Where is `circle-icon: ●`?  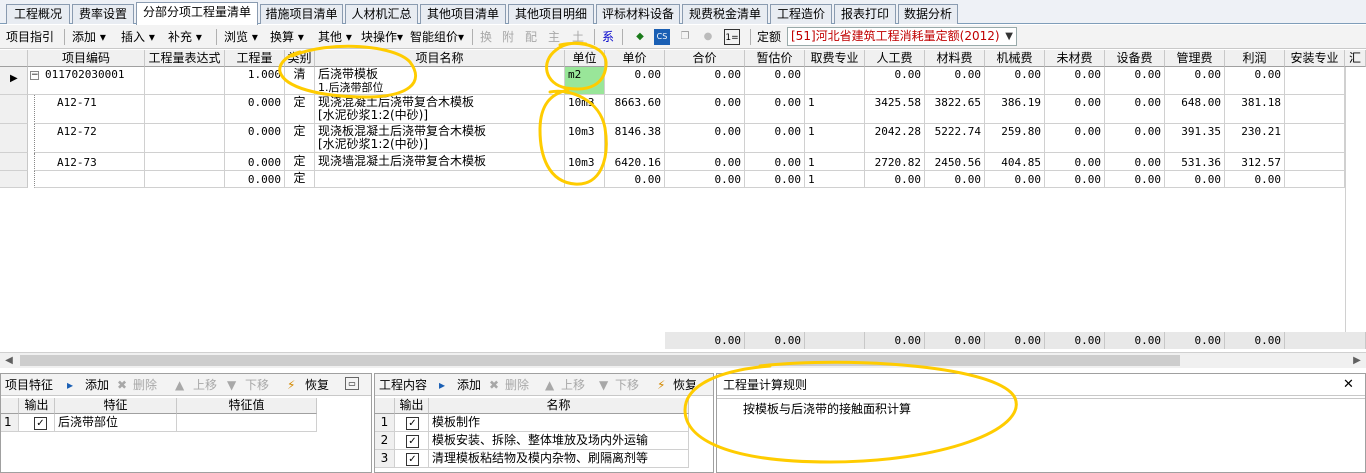
circle-icon: ● is located at coordinates (708, 37).